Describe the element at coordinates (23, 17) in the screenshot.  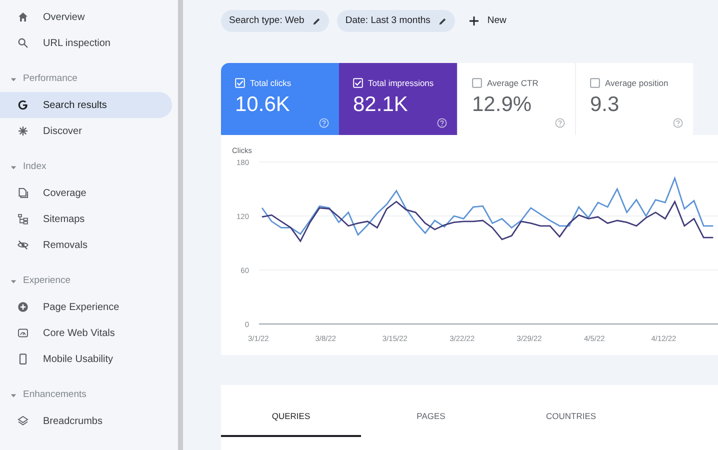
I see `home-icon` at that location.